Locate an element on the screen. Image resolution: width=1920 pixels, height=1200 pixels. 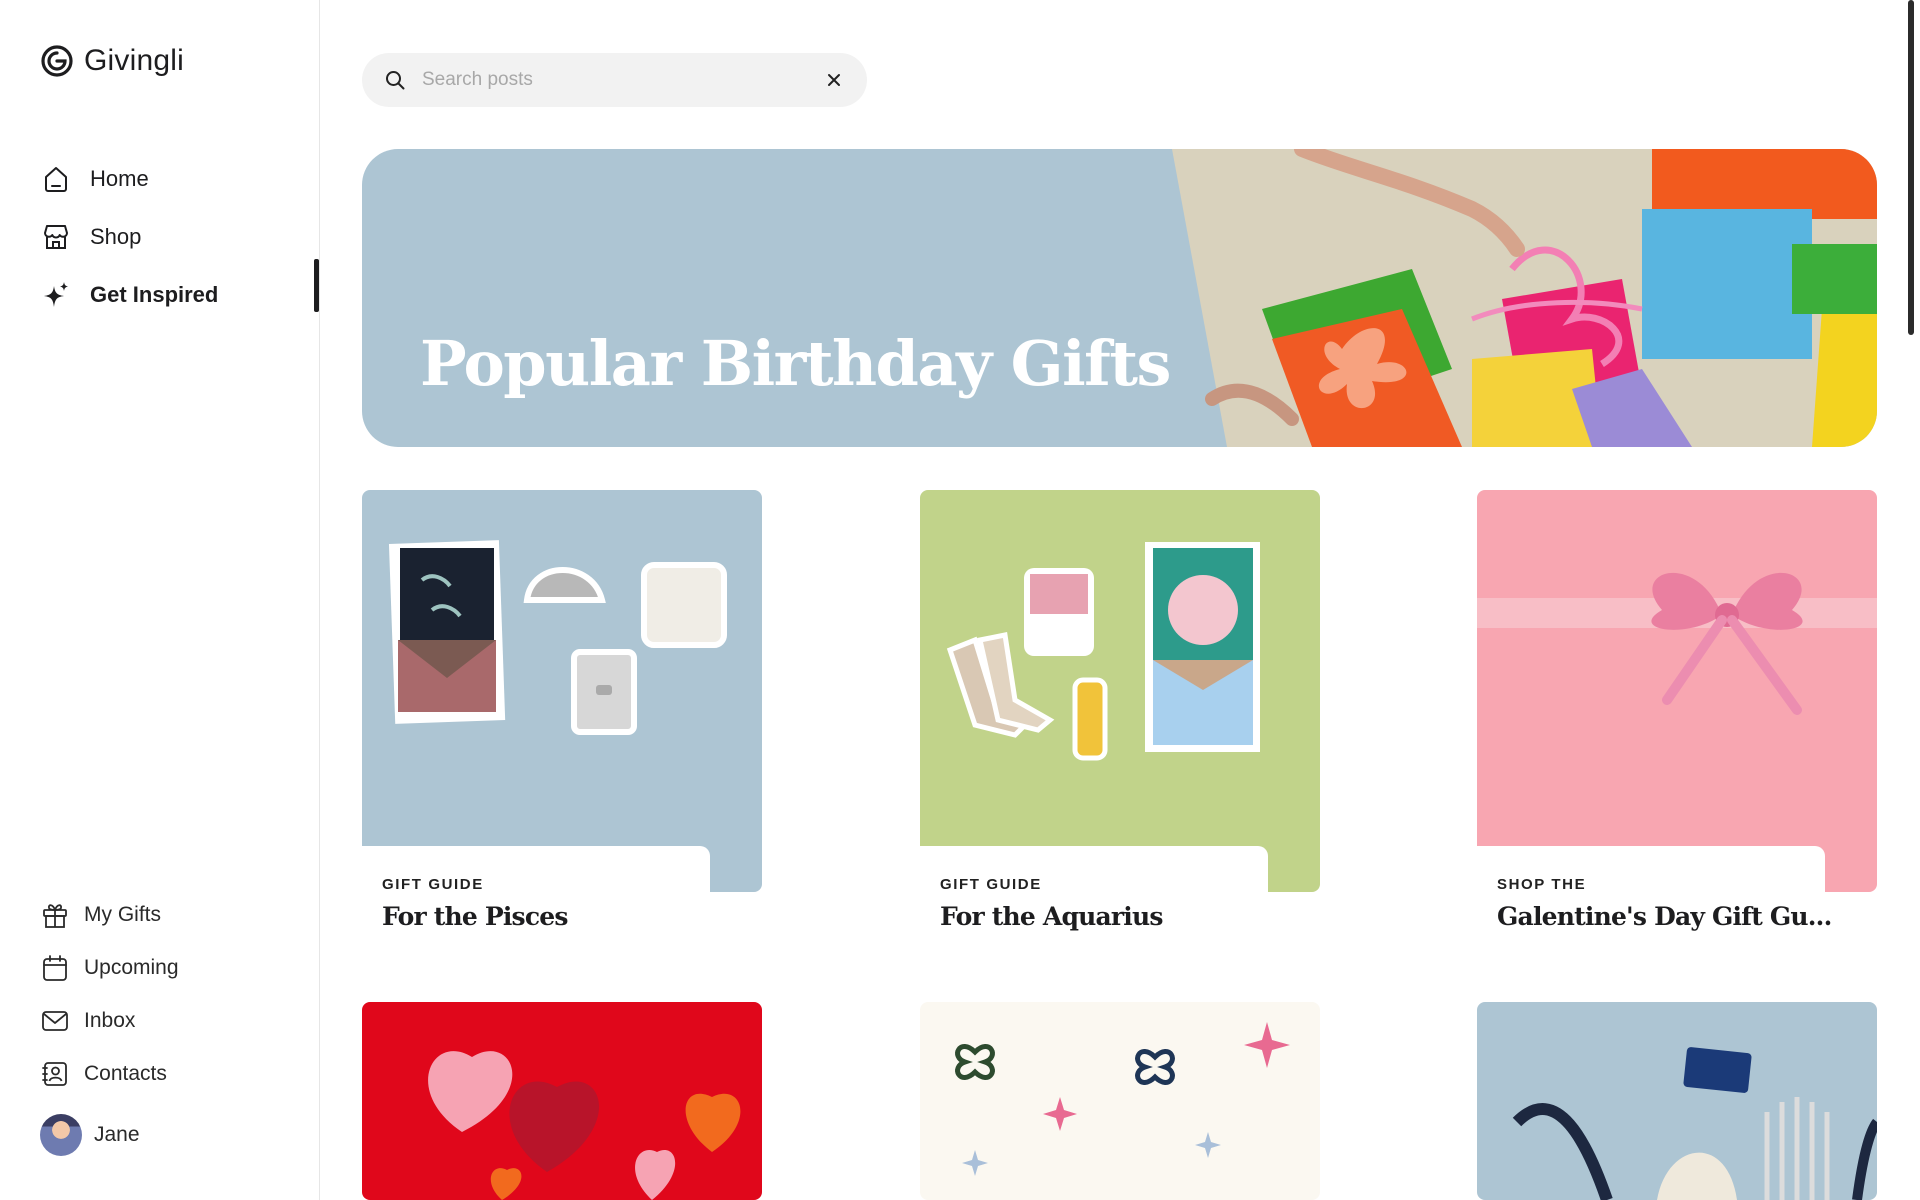
hero-gifts-image is located at coordinates (1524, 298).